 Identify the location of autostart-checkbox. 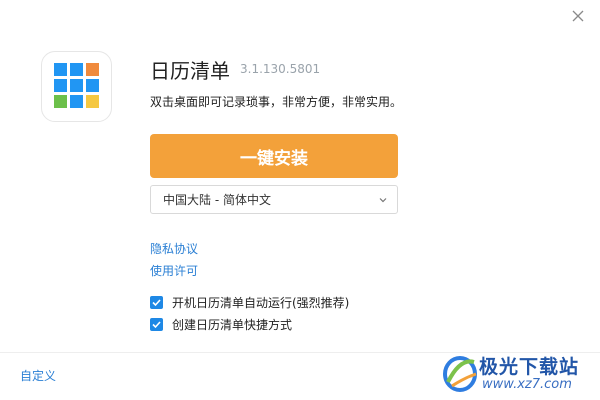
(156, 302).